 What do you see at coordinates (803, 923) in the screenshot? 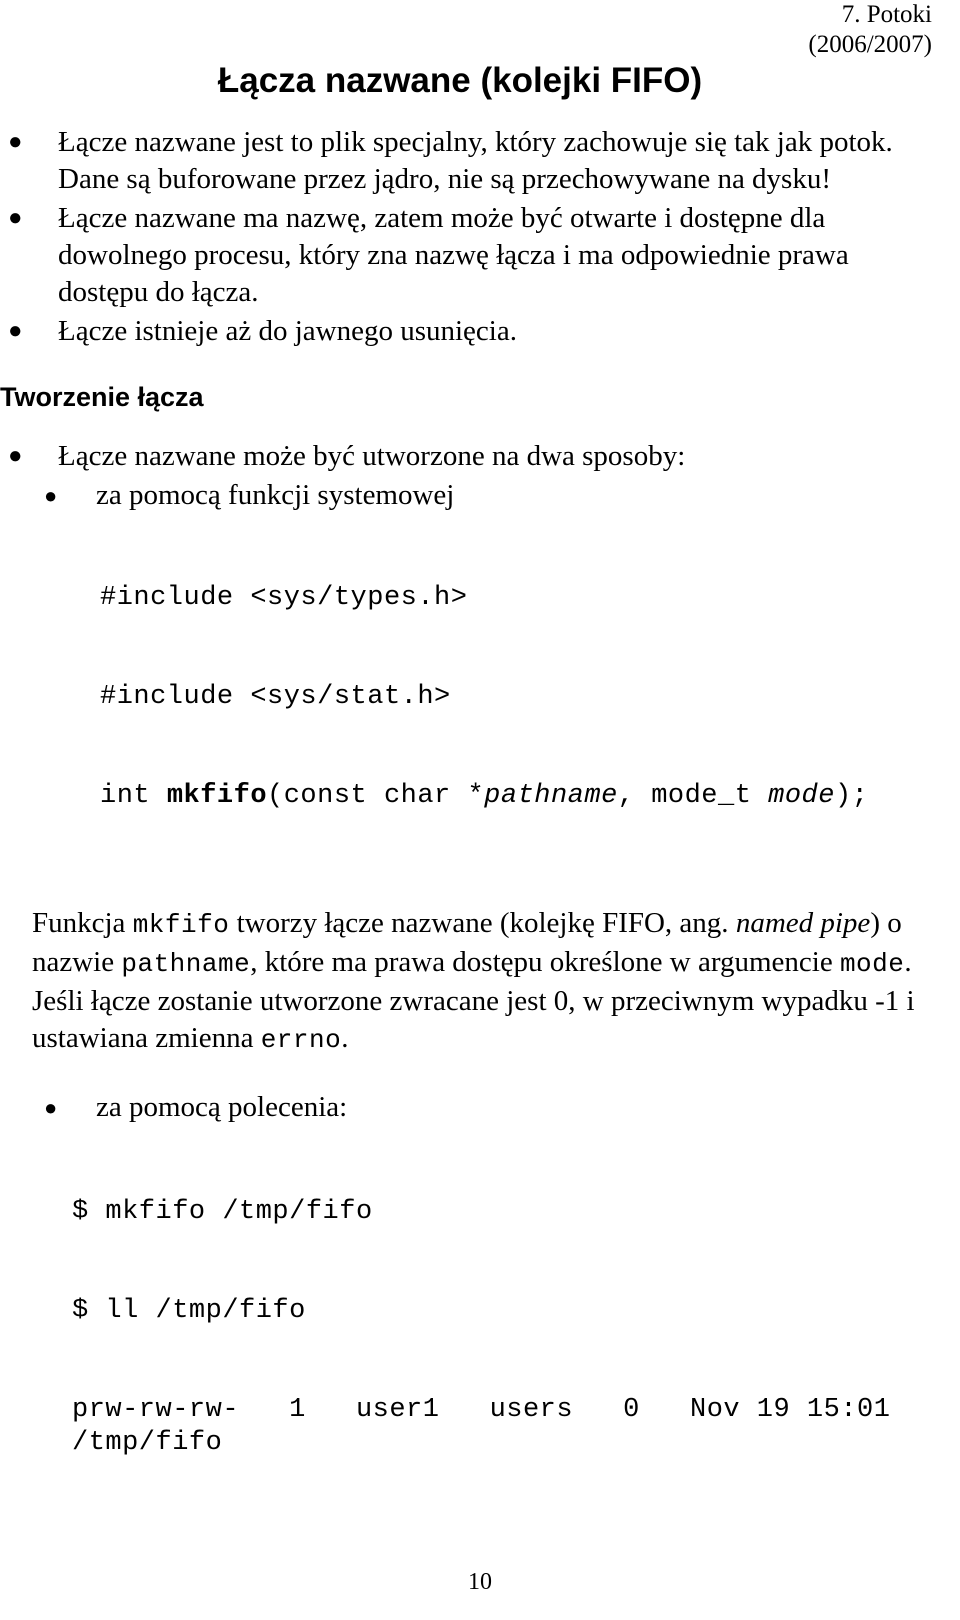
I see `desc-italic-named-pipe: named pipe` at bounding box center [803, 923].